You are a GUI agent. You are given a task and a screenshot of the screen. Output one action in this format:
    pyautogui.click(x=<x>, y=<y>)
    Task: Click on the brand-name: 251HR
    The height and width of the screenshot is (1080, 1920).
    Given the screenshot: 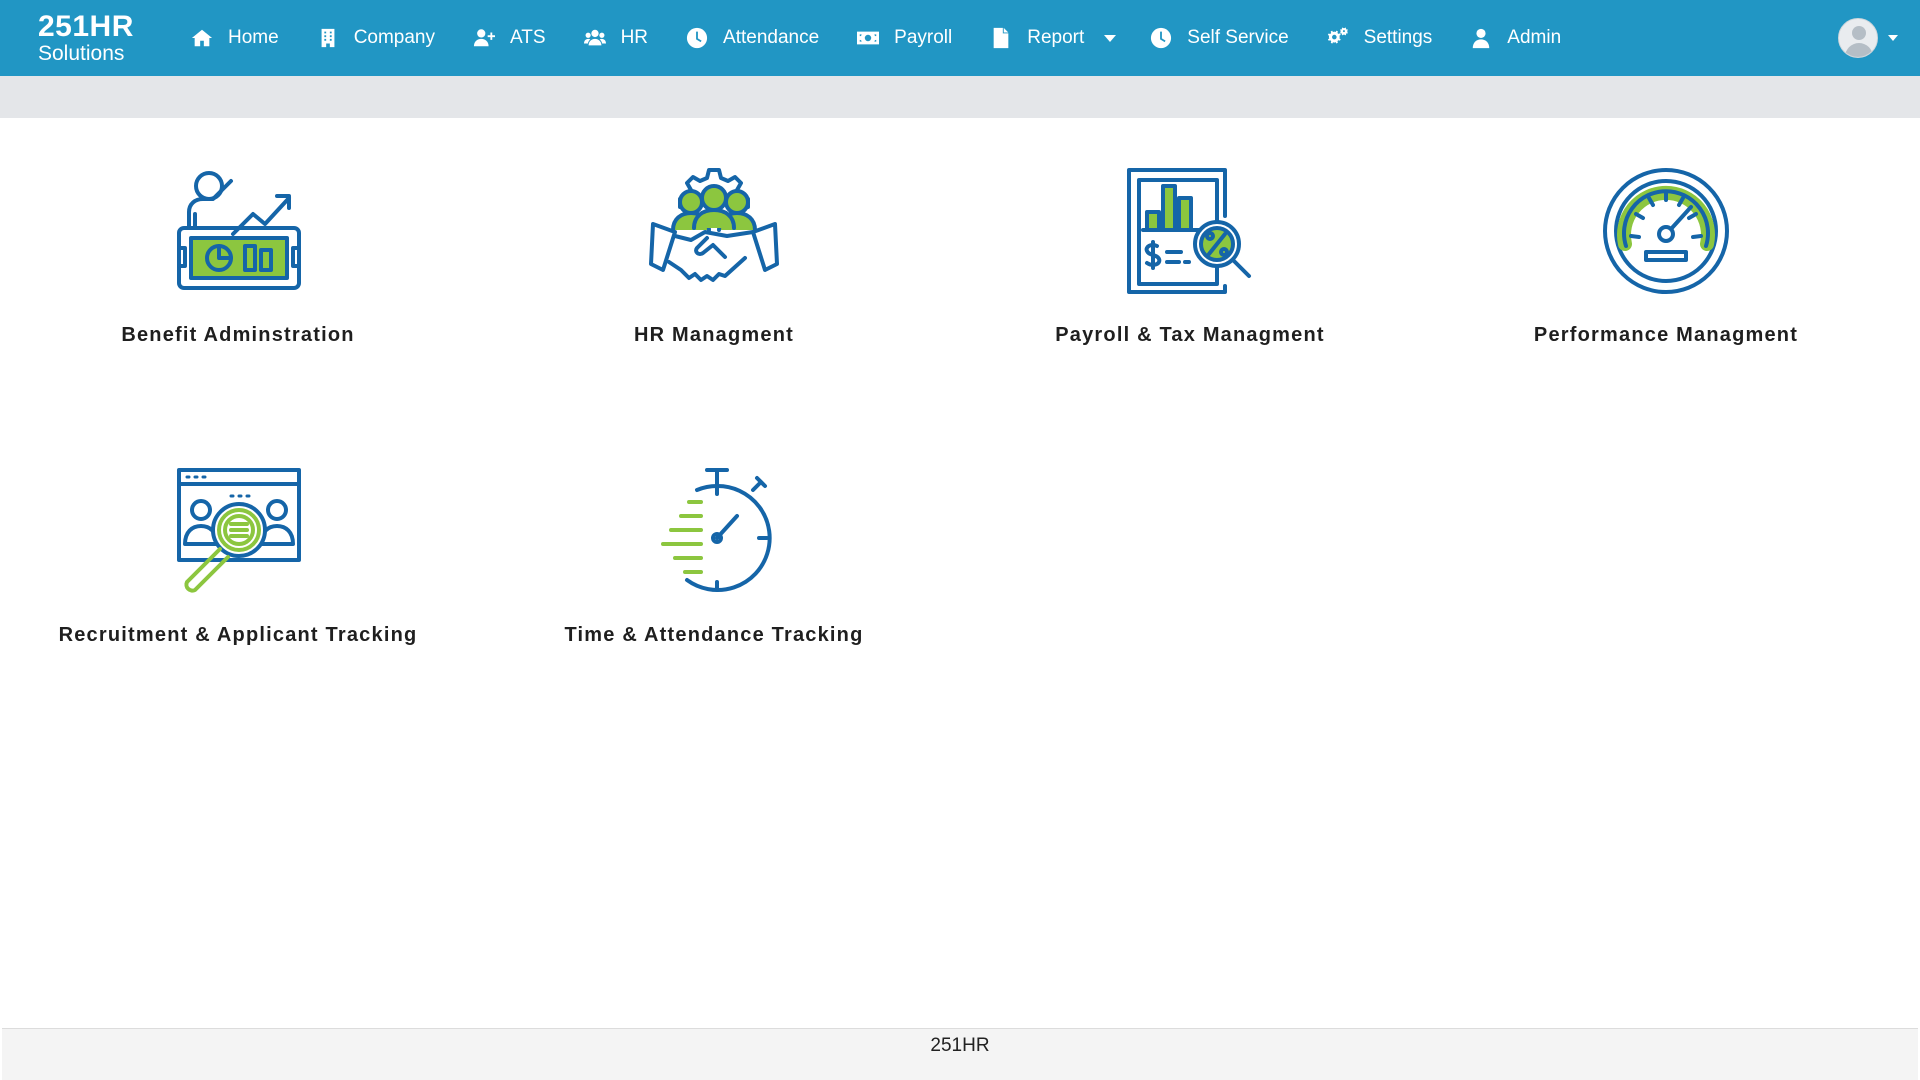 What is the action you would take?
    pyautogui.click(x=86, y=26)
    